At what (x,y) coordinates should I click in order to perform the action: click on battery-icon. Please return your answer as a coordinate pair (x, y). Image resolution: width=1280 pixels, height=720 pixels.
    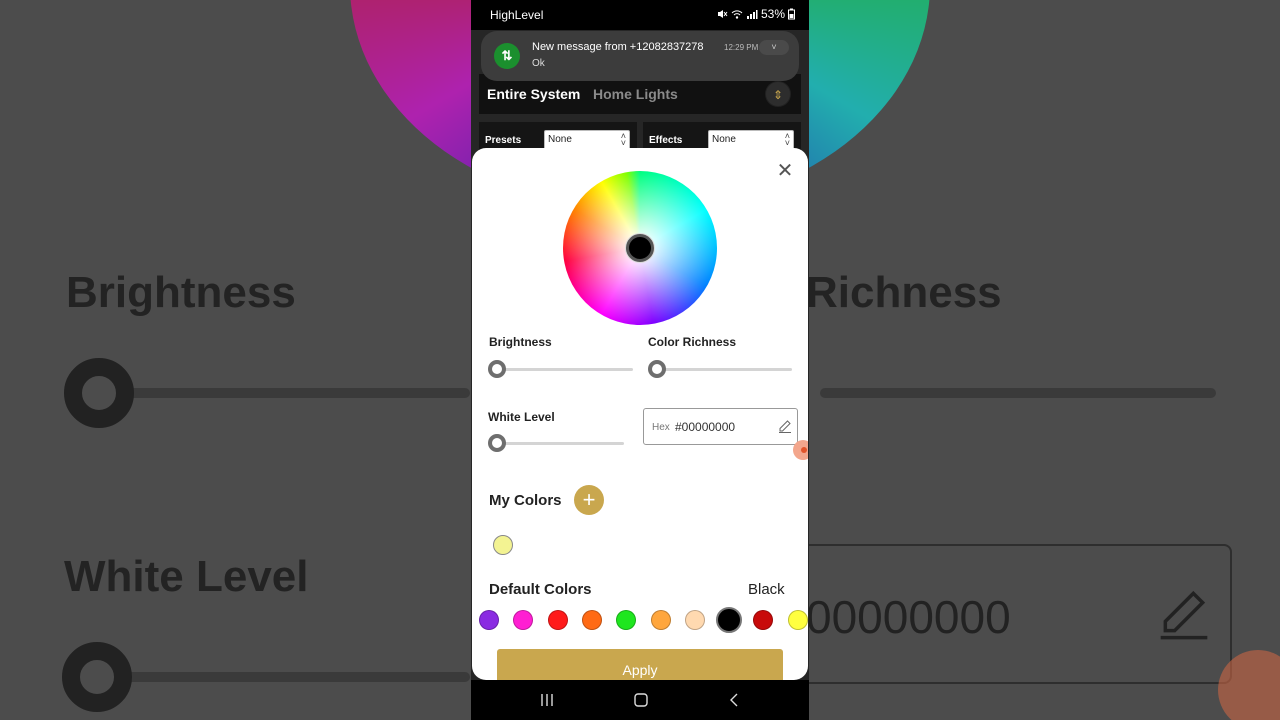
    Looking at the image, I should click on (791, 14).